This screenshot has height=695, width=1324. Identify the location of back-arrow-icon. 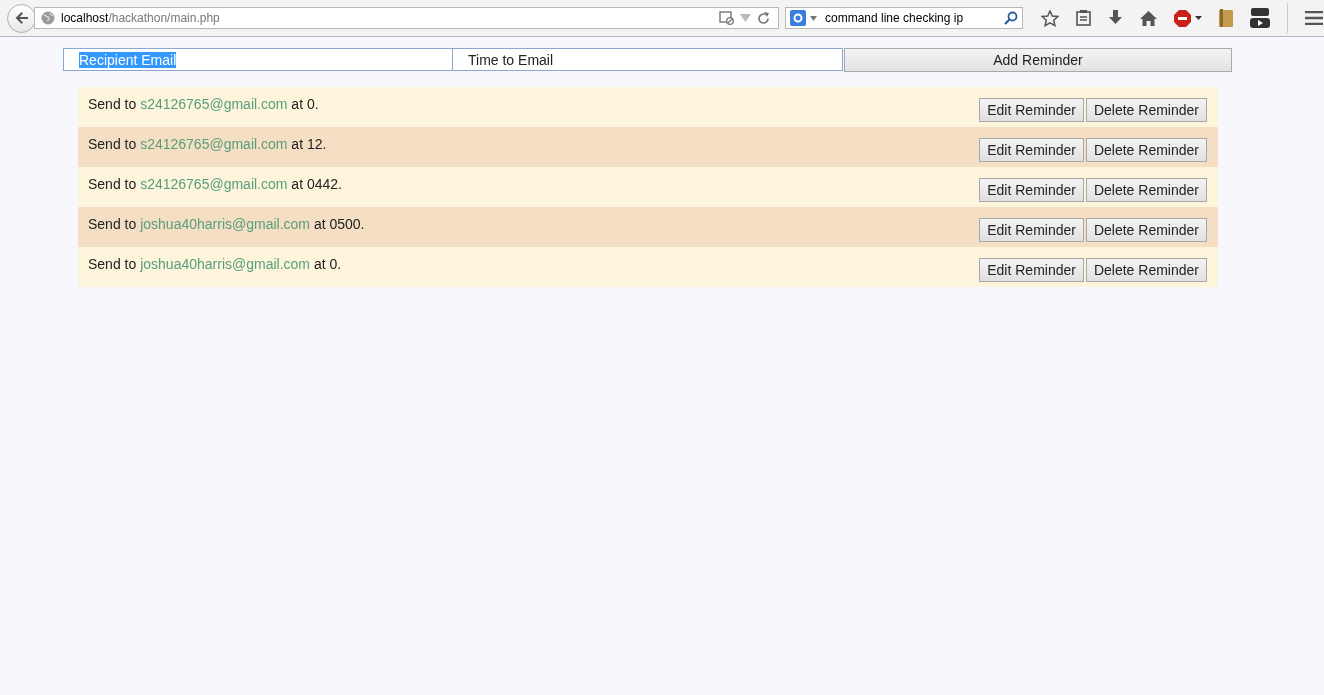
(21, 18).